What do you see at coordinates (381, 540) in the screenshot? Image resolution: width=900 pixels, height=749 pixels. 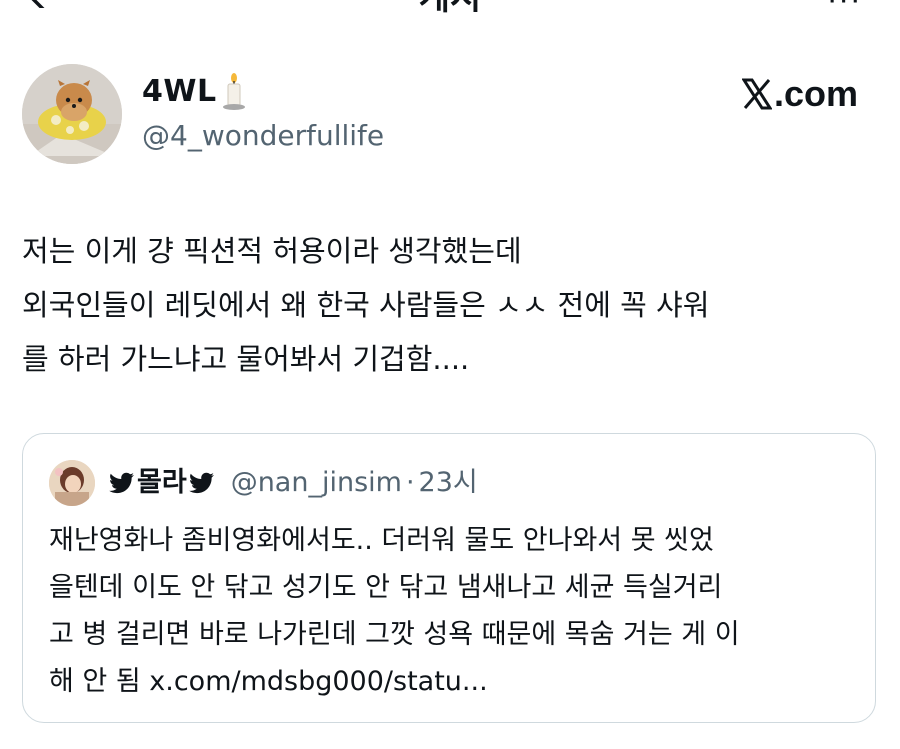 I see `quoted-line: 재난영화나 좀비영화에서도.. 더러워 물도 안나와서 못 씻었` at bounding box center [381, 540].